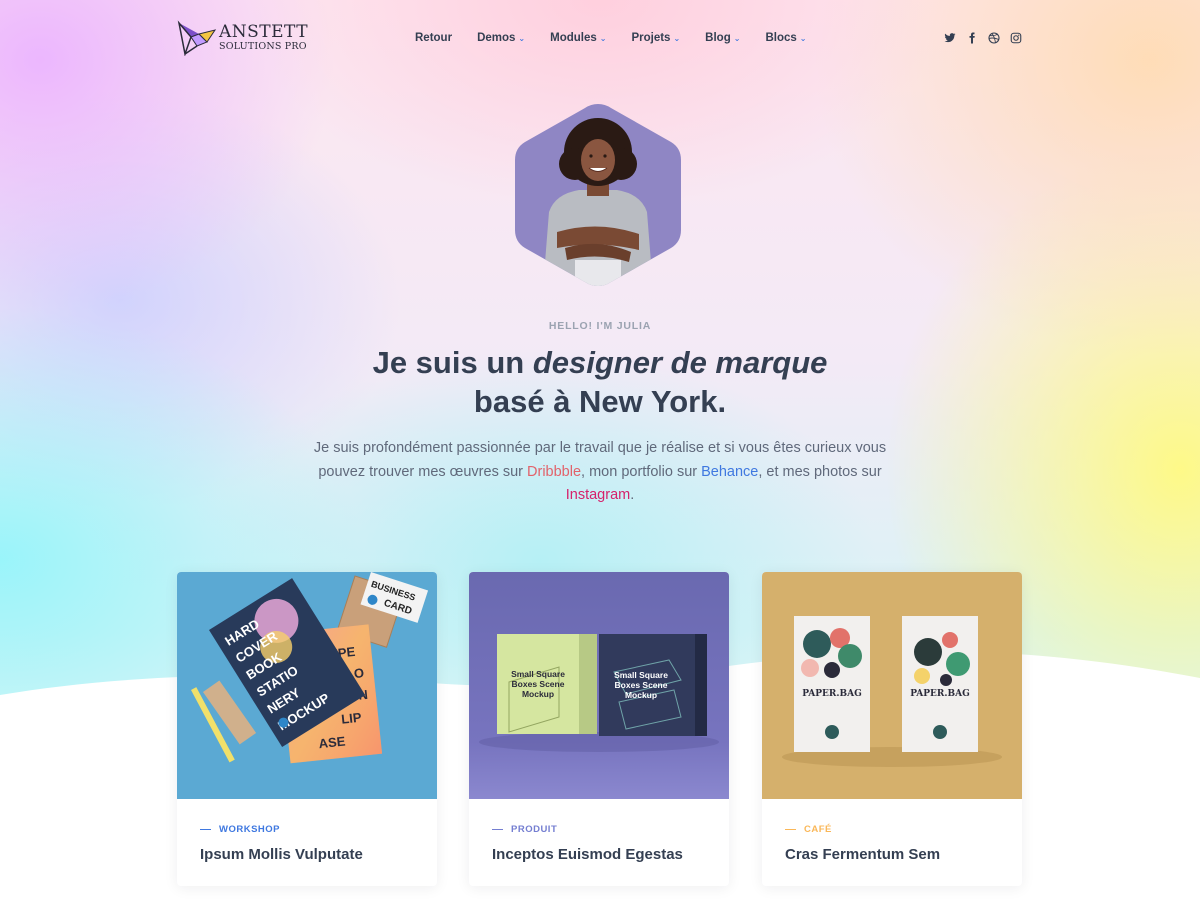 This screenshot has width=1200, height=900. I want to click on nav-item-retour: Retour, so click(433, 38).